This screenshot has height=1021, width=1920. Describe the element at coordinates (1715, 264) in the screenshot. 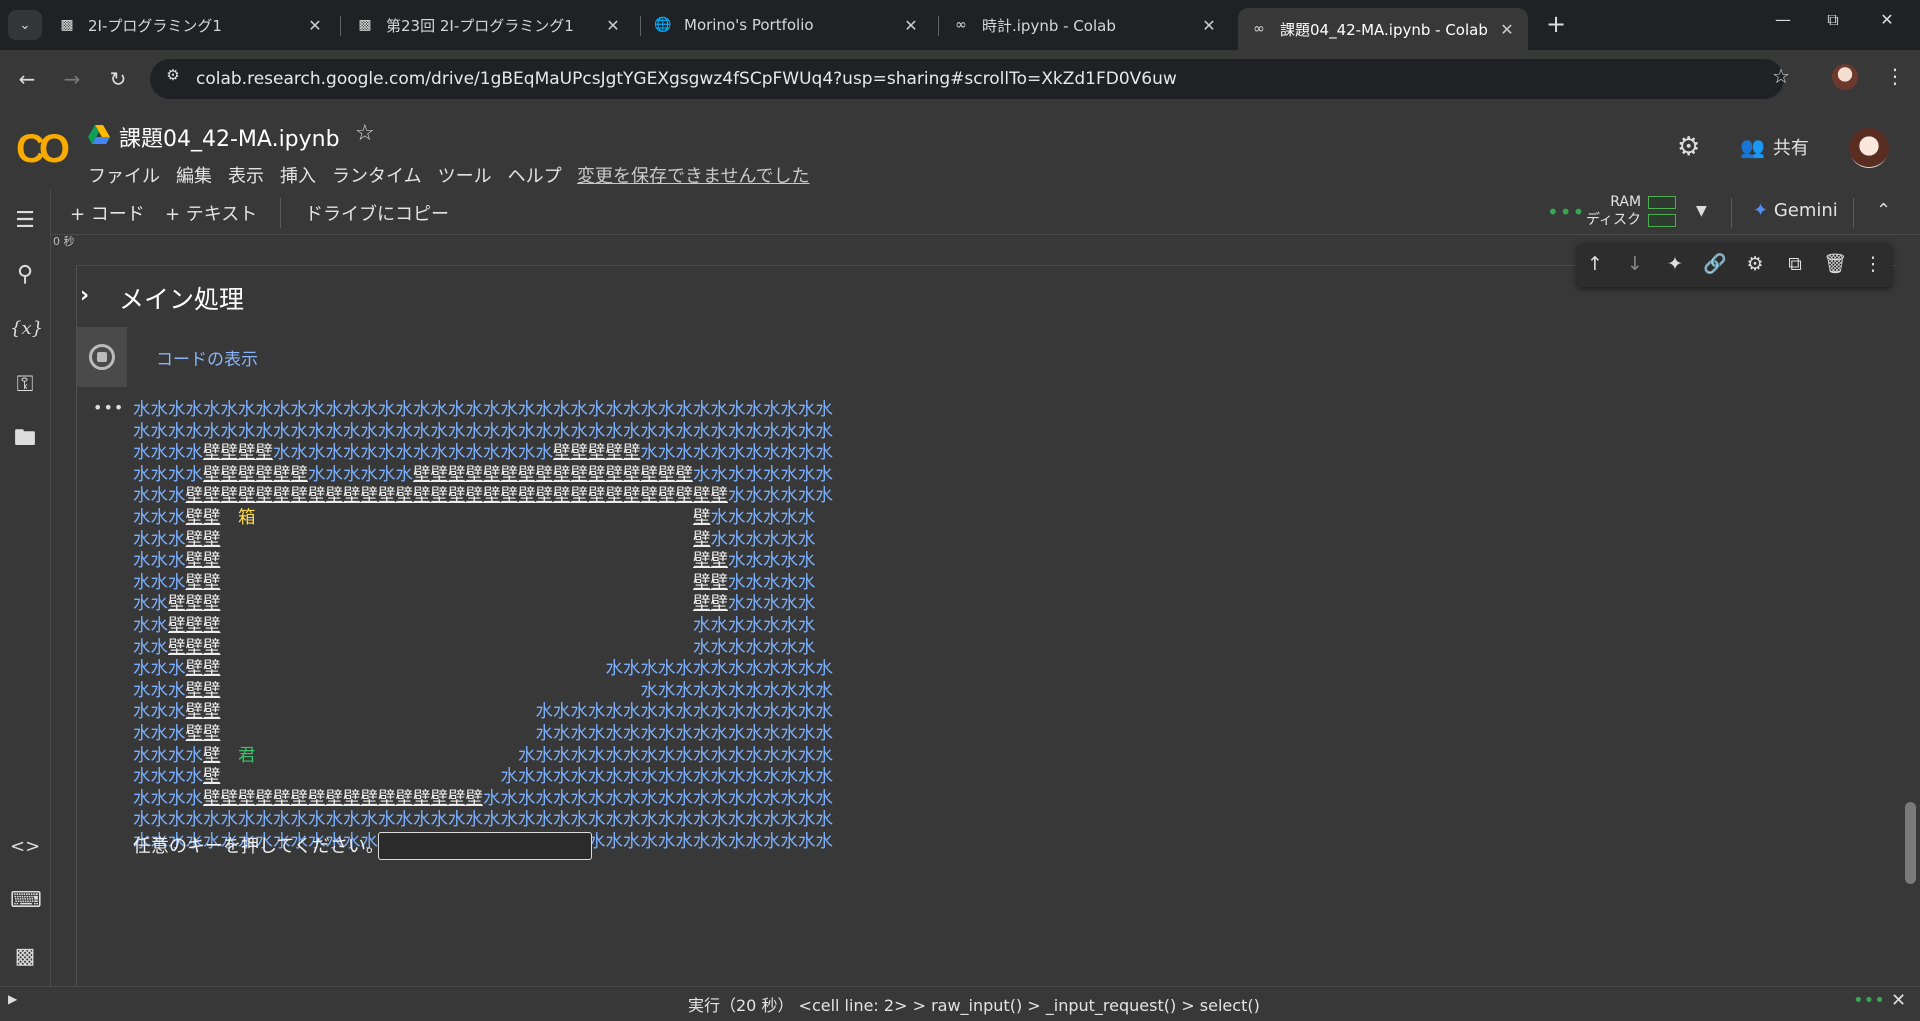

I see `link-icon: 🔗` at that location.